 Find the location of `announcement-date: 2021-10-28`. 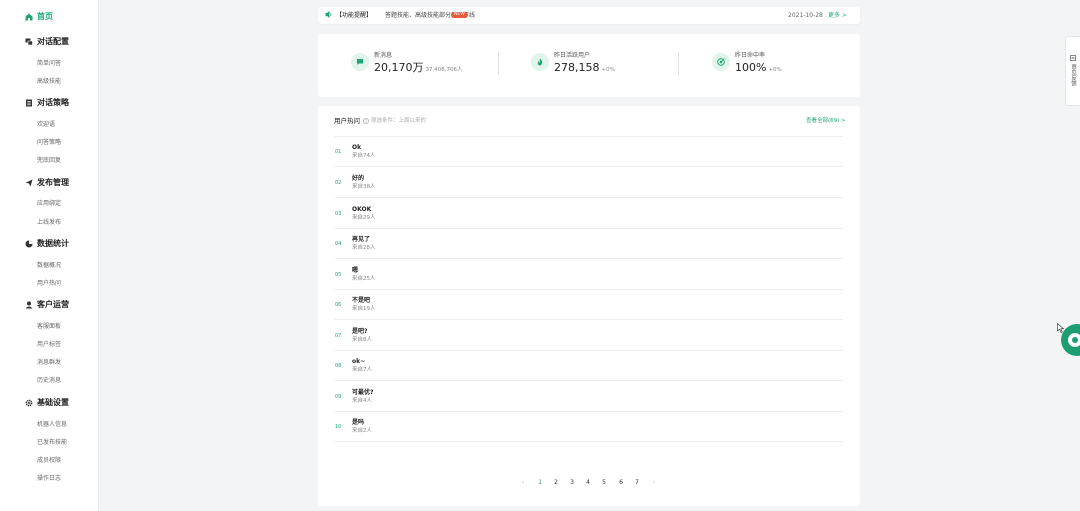

announcement-date: 2021-10-28 is located at coordinates (805, 15).